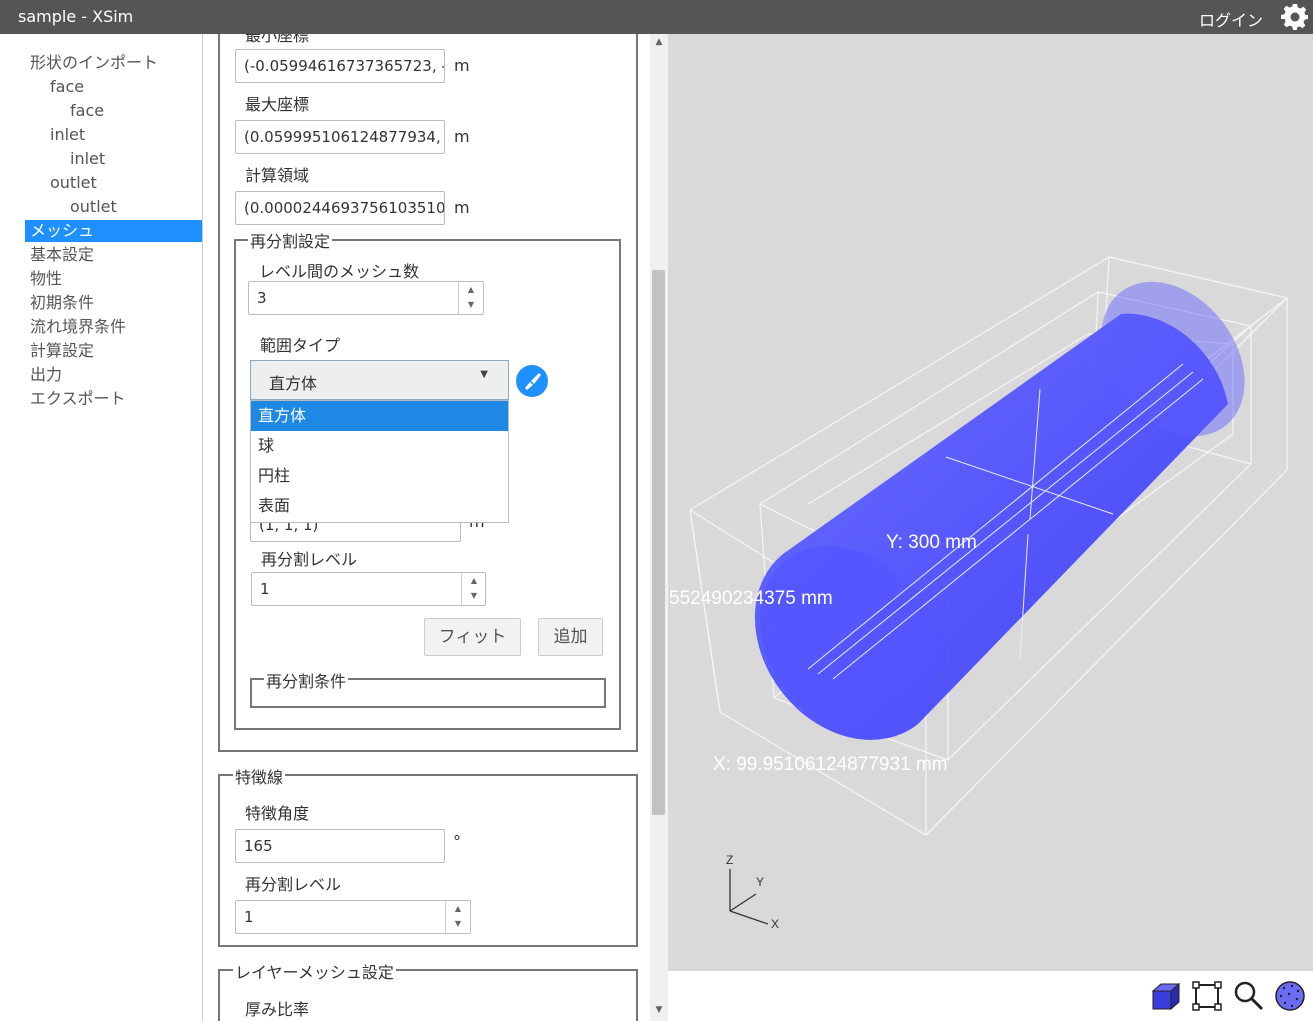  I want to click on feature-angle-field: 165, so click(340, 846).